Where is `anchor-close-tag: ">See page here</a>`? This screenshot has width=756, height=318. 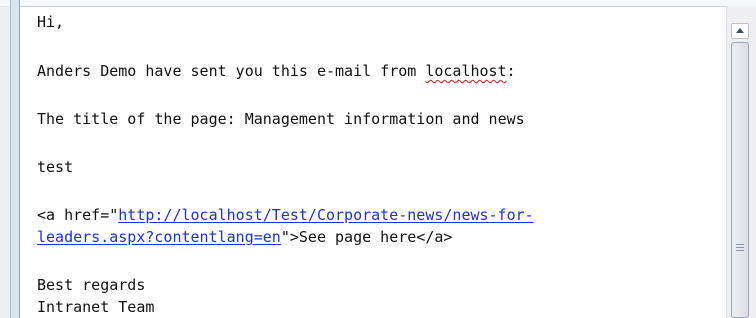 anchor-close-tag: ">See page here</a> is located at coordinates (366, 237).